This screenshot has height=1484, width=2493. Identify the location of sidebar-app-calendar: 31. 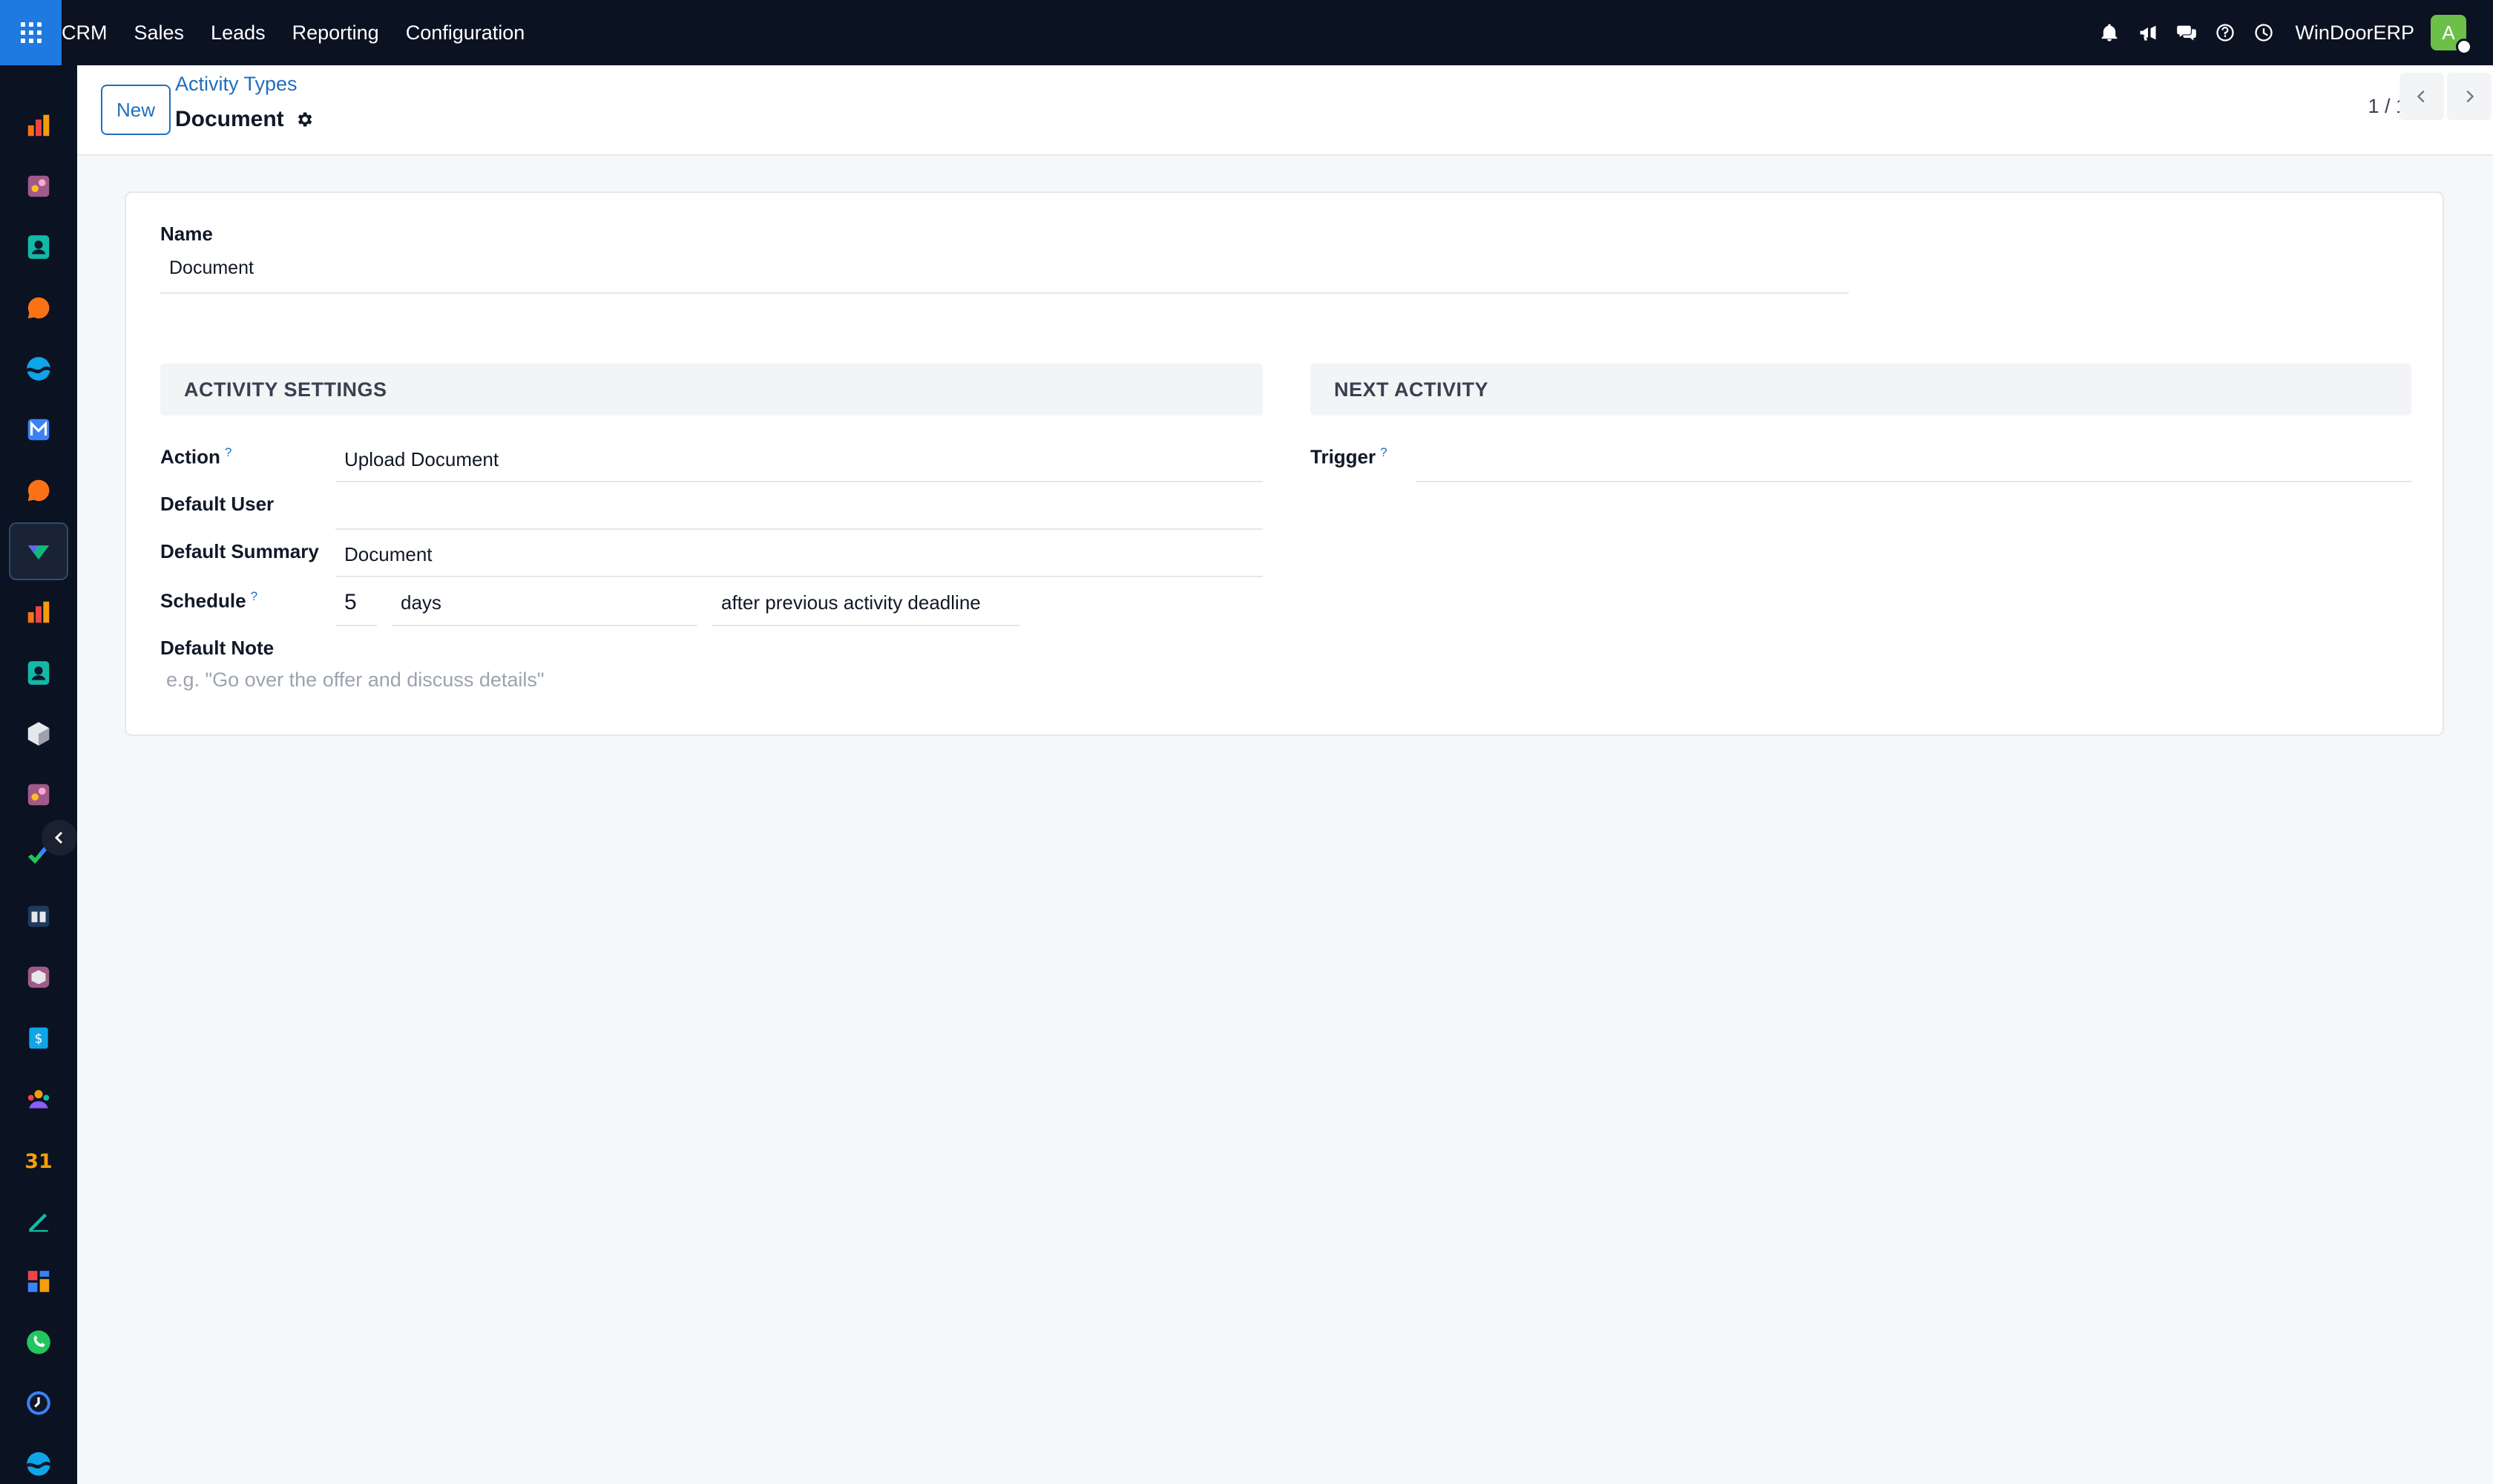
(38, 1160).